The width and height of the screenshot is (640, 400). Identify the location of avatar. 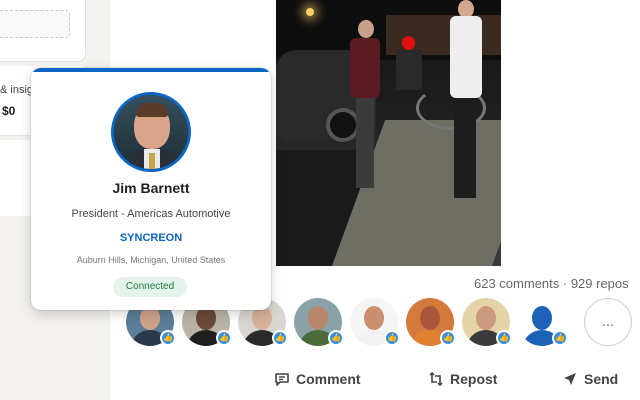
(151, 132).